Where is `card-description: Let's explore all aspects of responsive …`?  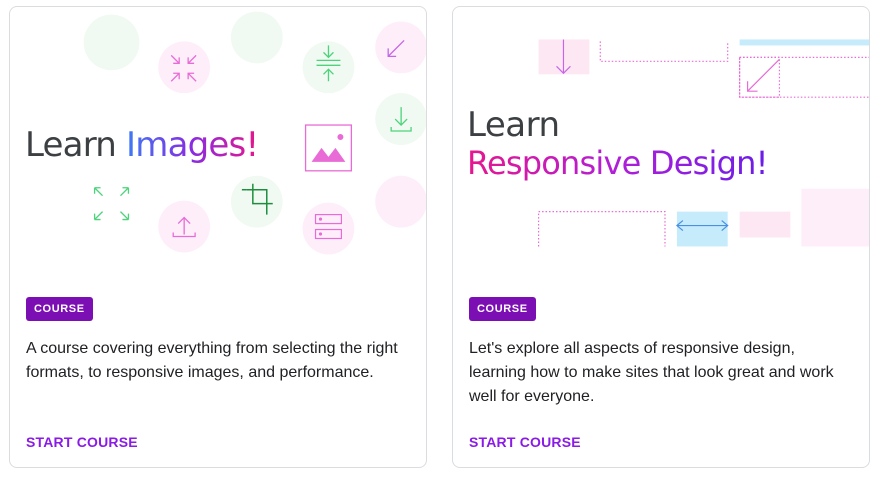 card-description: Let's explore all aspects of responsive … is located at coordinates (651, 372).